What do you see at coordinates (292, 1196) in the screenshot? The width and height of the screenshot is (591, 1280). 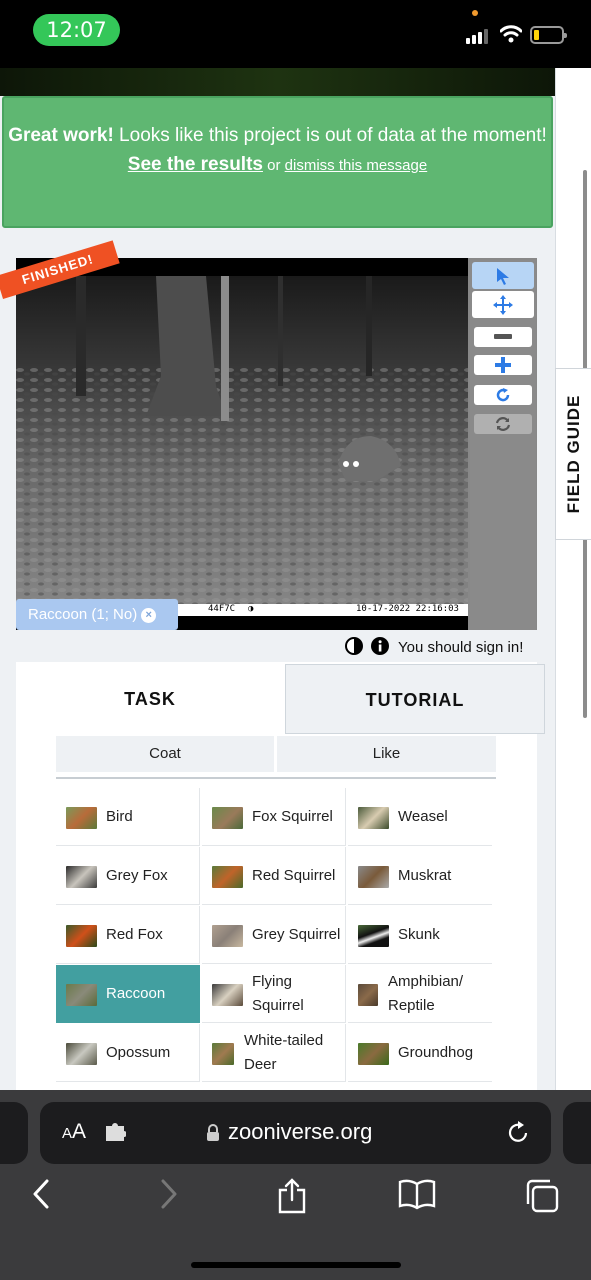 I see `share-icon` at bounding box center [292, 1196].